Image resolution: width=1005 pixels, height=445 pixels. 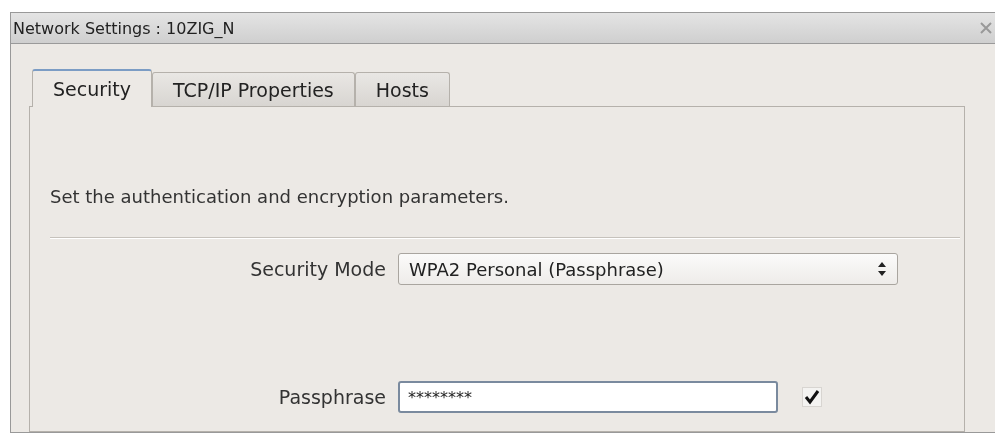 I want to click on tab: TCP/IP Properties, so click(x=253, y=89).